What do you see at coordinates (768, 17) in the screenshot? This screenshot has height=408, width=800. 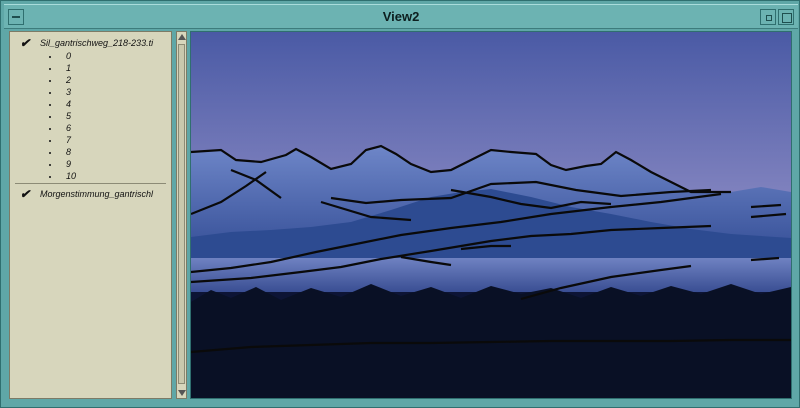 I see `minimize-icon` at bounding box center [768, 17].